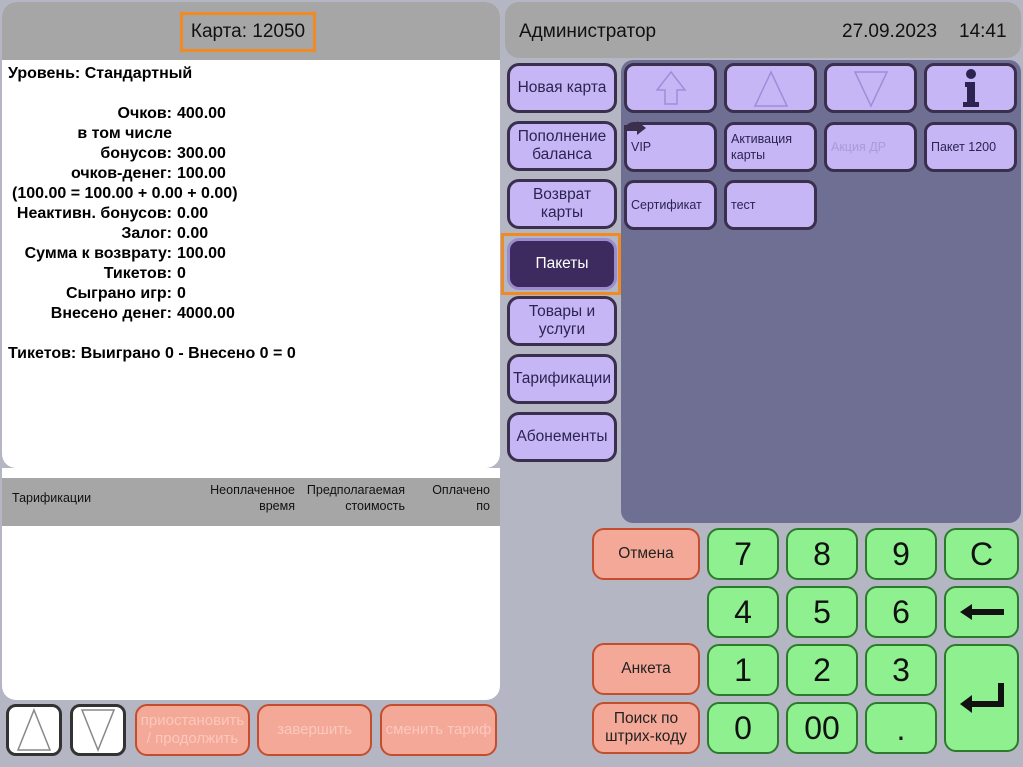  What do you see at coordinates (562, 264) in the screenshot?
I see `category-packages: Пакеты` at bounding box center [562, 264].